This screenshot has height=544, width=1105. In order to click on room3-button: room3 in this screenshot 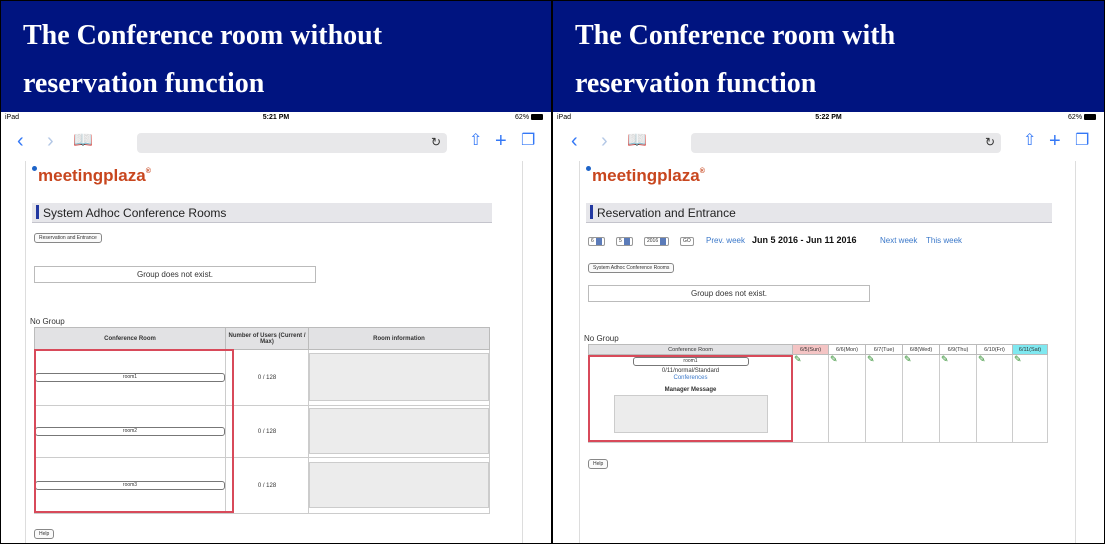, I will do `click(130, 485)`.